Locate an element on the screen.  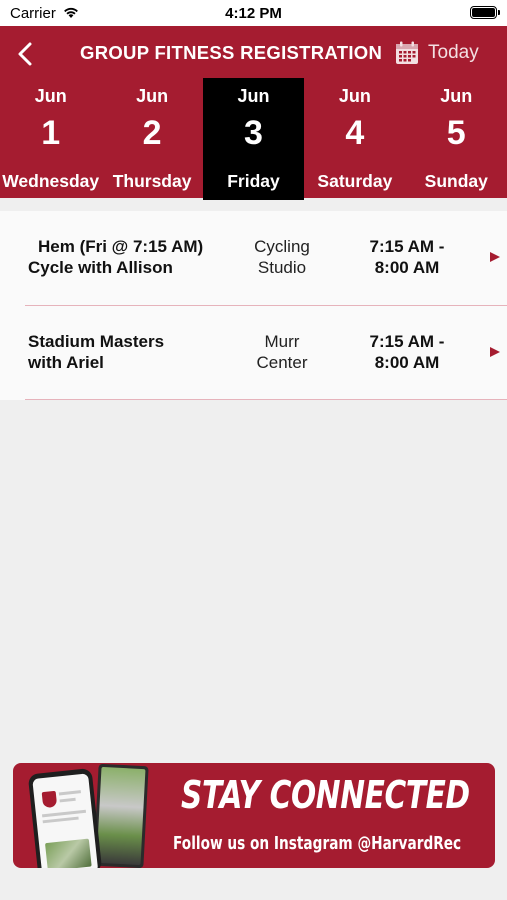
date-jun-5: Jun 5 Sunday is located at coordinates (456, 139).